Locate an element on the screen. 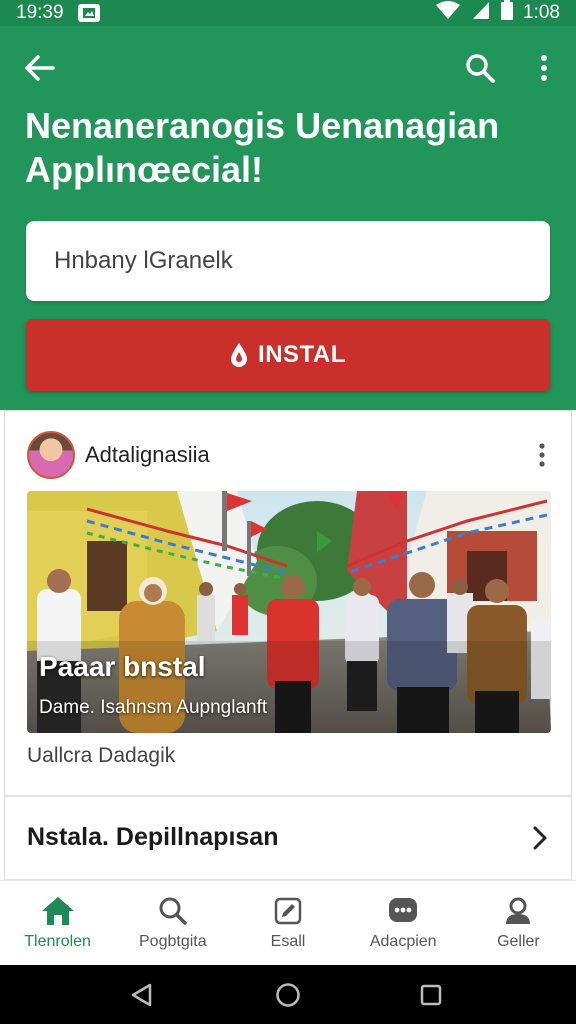 This screenshot has height=1024, width=576. system-recents-button is located at coordinates (431, 995).